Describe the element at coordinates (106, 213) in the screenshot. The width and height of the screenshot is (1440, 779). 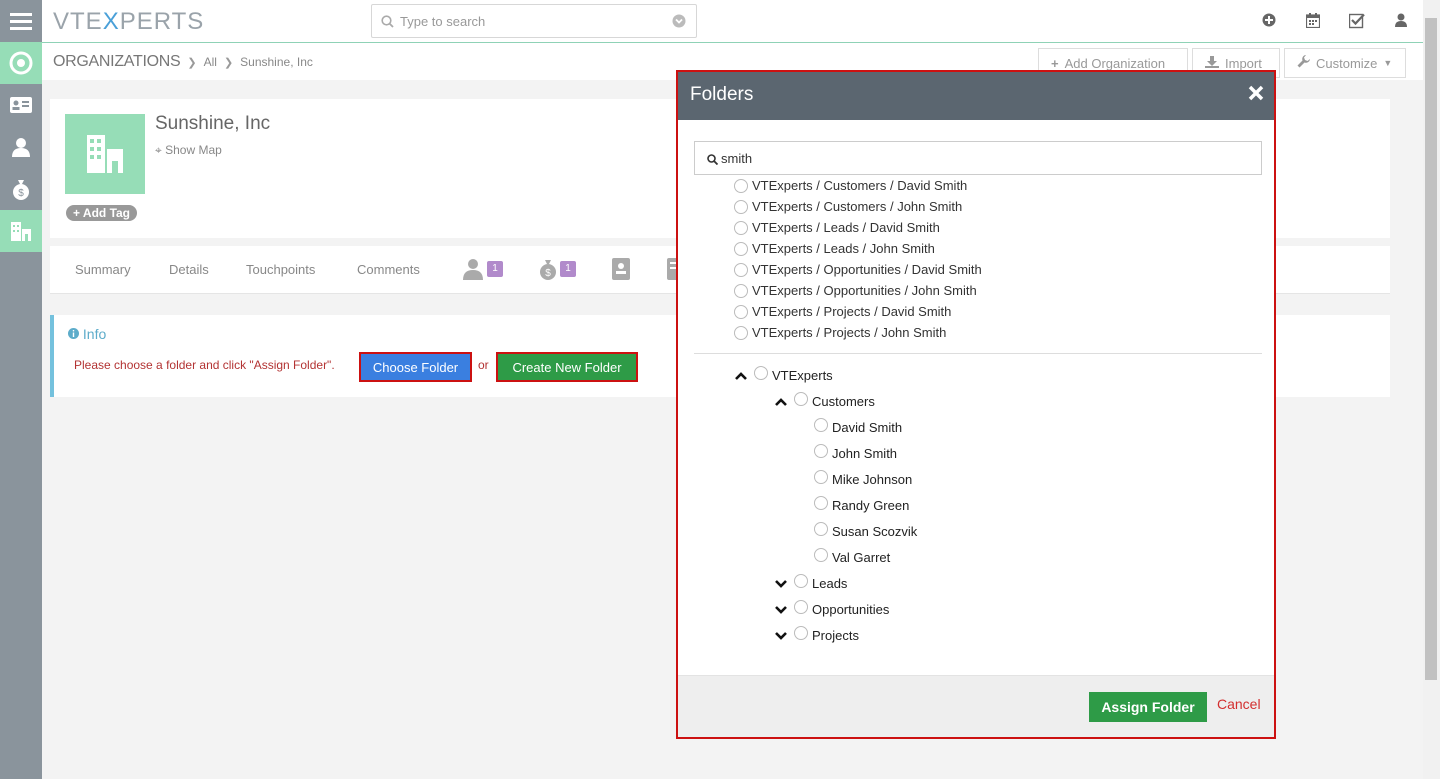
I see `add-tag-label: Add Tag` at that location.